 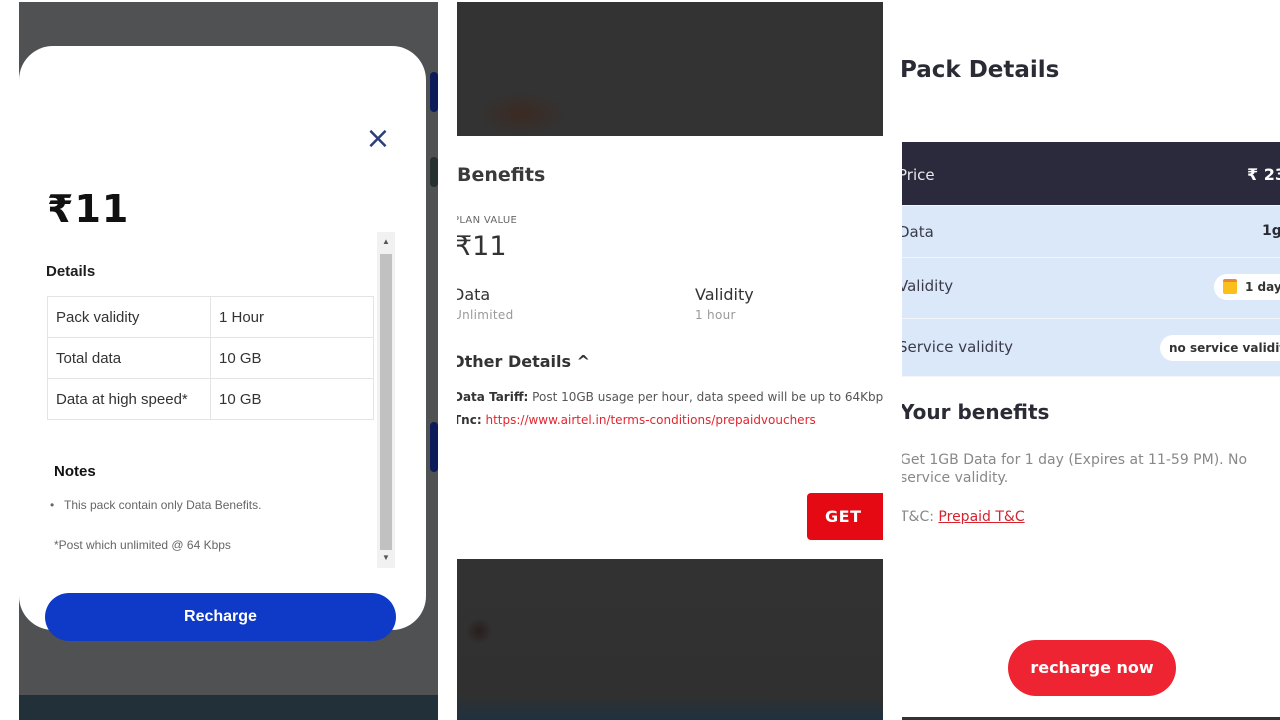 I want to click on row-label: Price, so click(x=918, y=175).